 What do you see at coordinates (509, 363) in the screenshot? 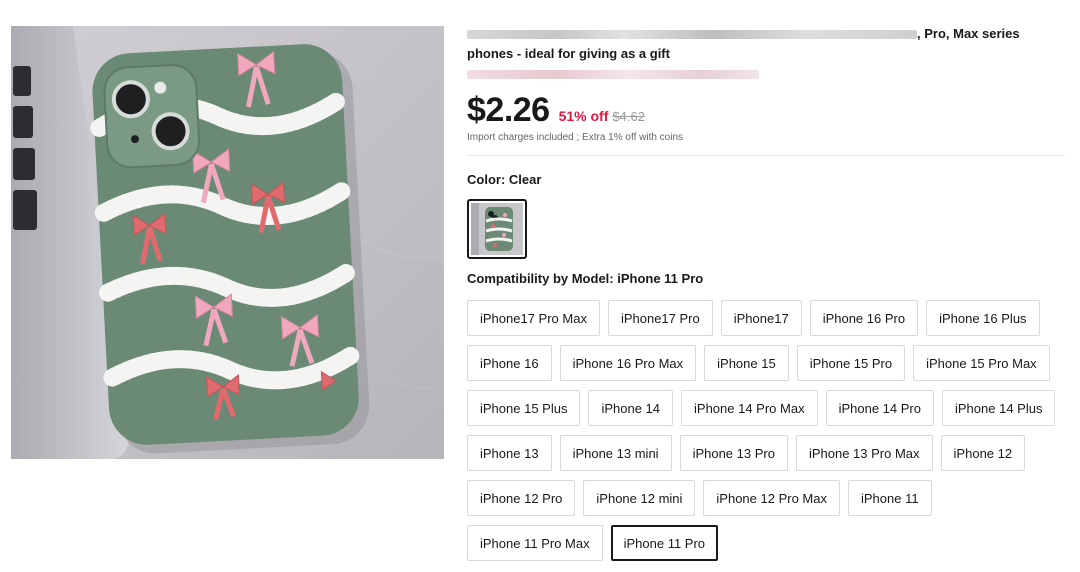
I see `model-option: iPhone 16` at bounding box center [509, 363].